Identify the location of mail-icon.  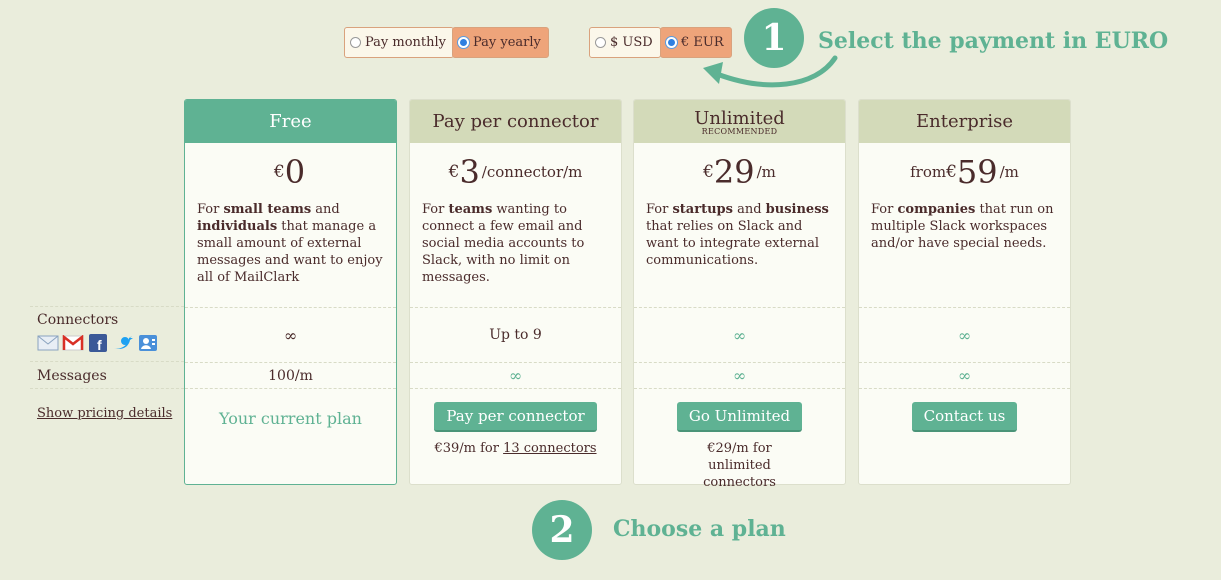
(48, 343).